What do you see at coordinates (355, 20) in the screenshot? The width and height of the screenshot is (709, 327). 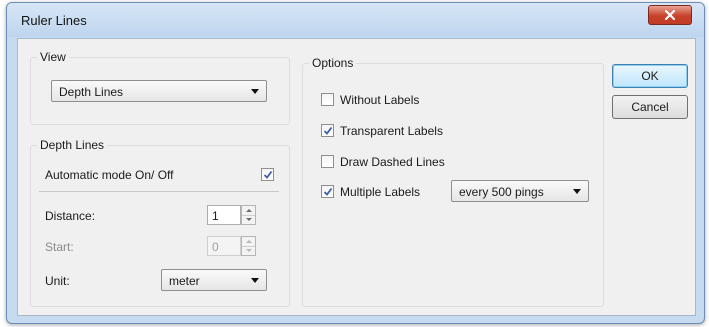 I see `title-bar: Ruler Lines` at bounding box center [355, 20].